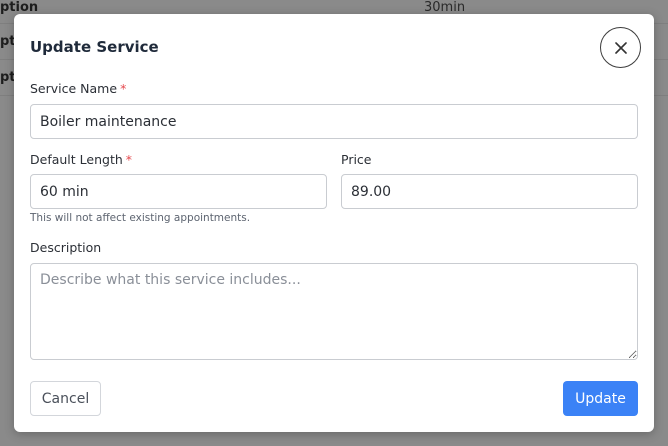  I want to click on service-name-label-text: Service Name, so click(74, 88).